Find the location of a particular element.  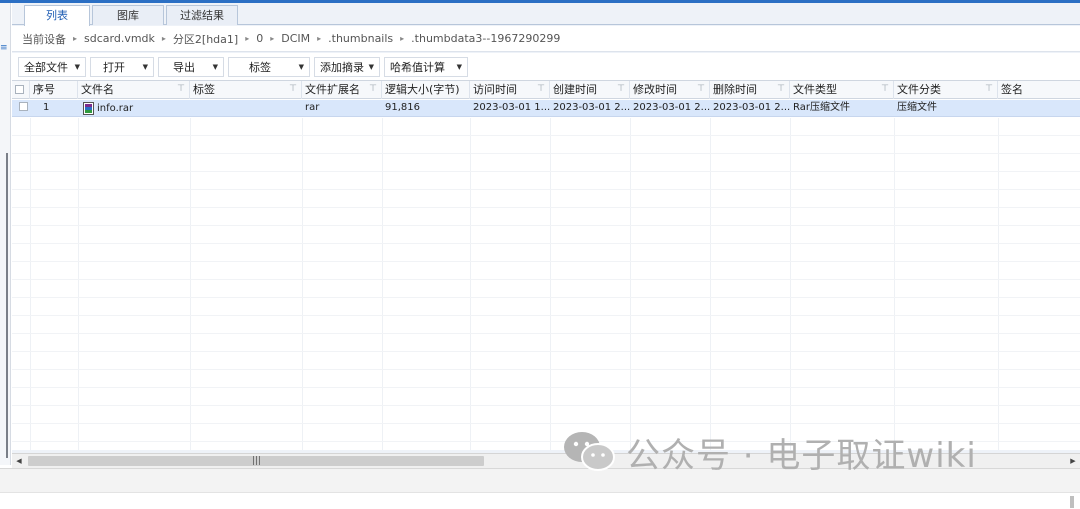

cell-tag is located at coordinates (246, 108).